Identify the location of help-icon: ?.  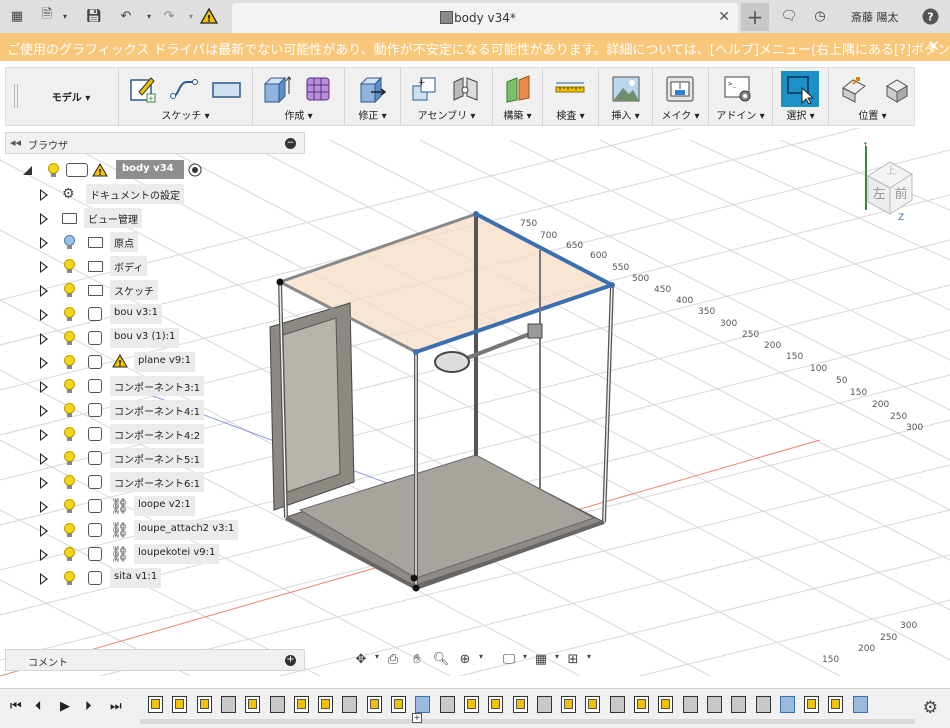
(930, 16).